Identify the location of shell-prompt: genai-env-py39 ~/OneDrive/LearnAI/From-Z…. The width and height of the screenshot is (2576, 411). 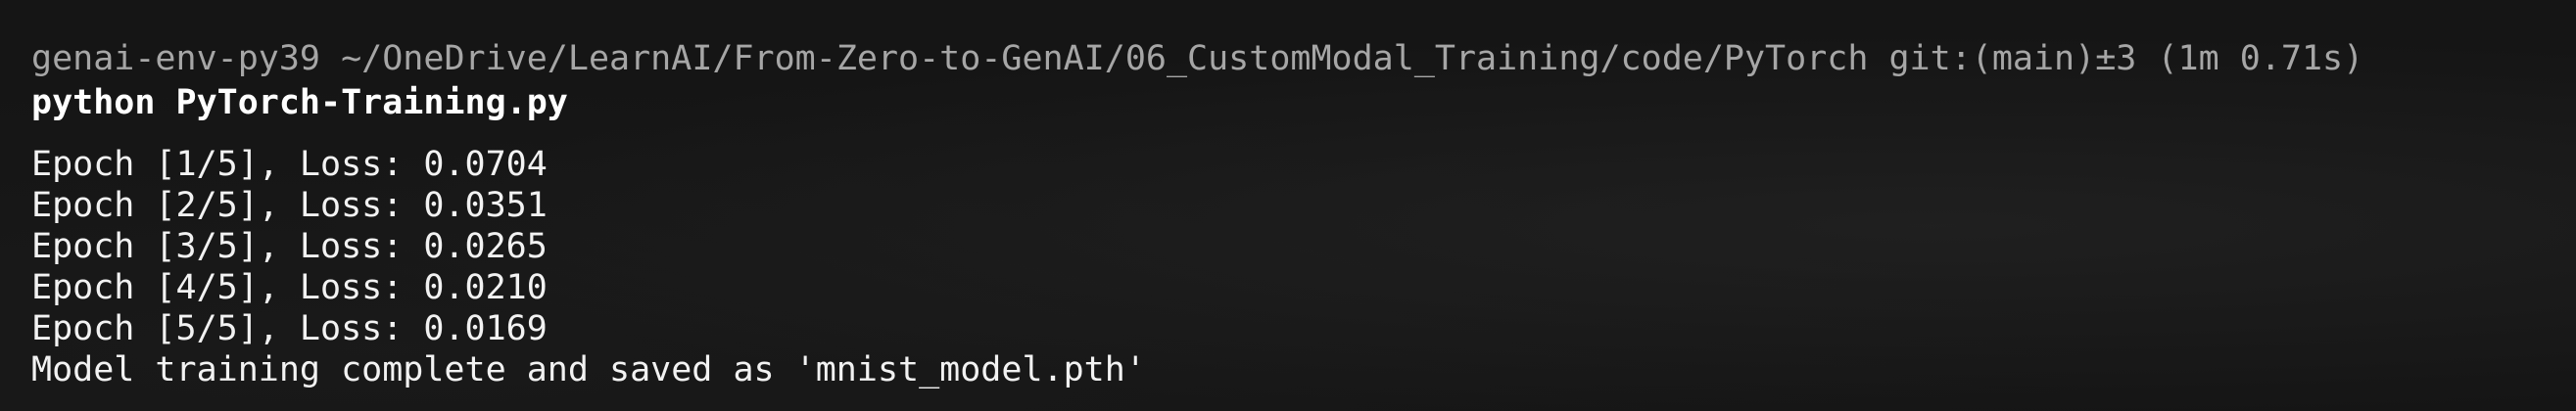
(1197, 59).